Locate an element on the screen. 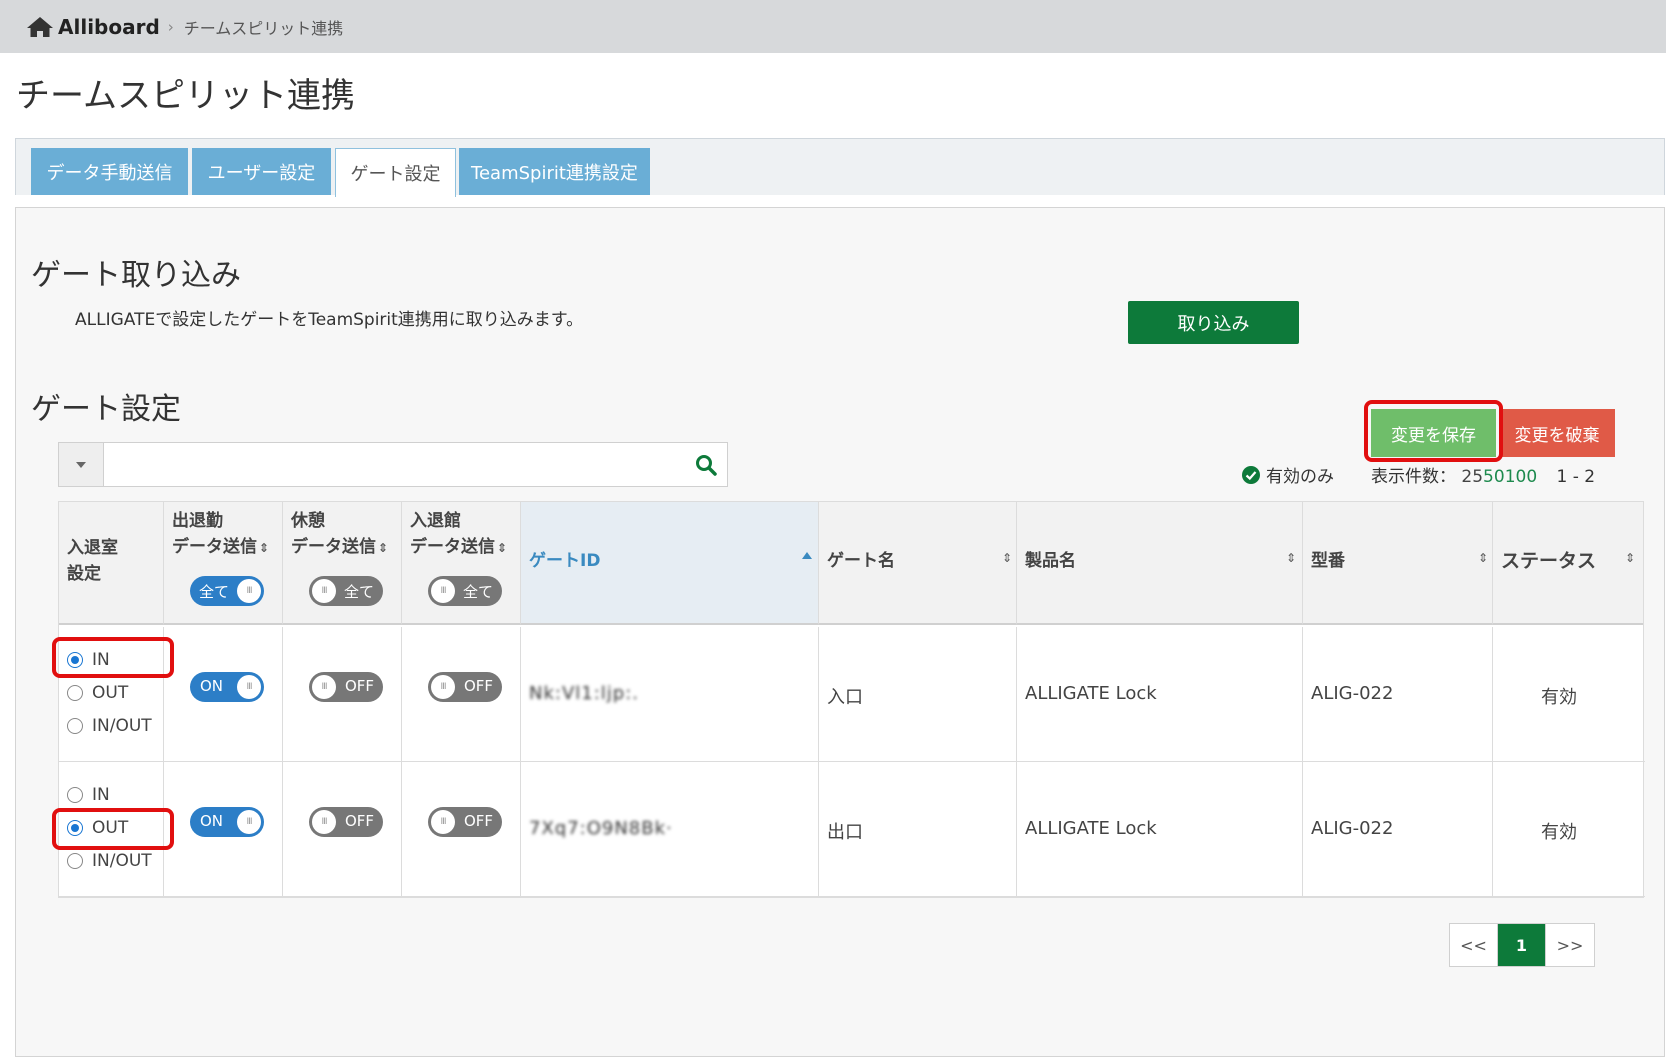  breadcrumb: Alliboard › チームスピリット連携 is located at coordinates (833, 26).